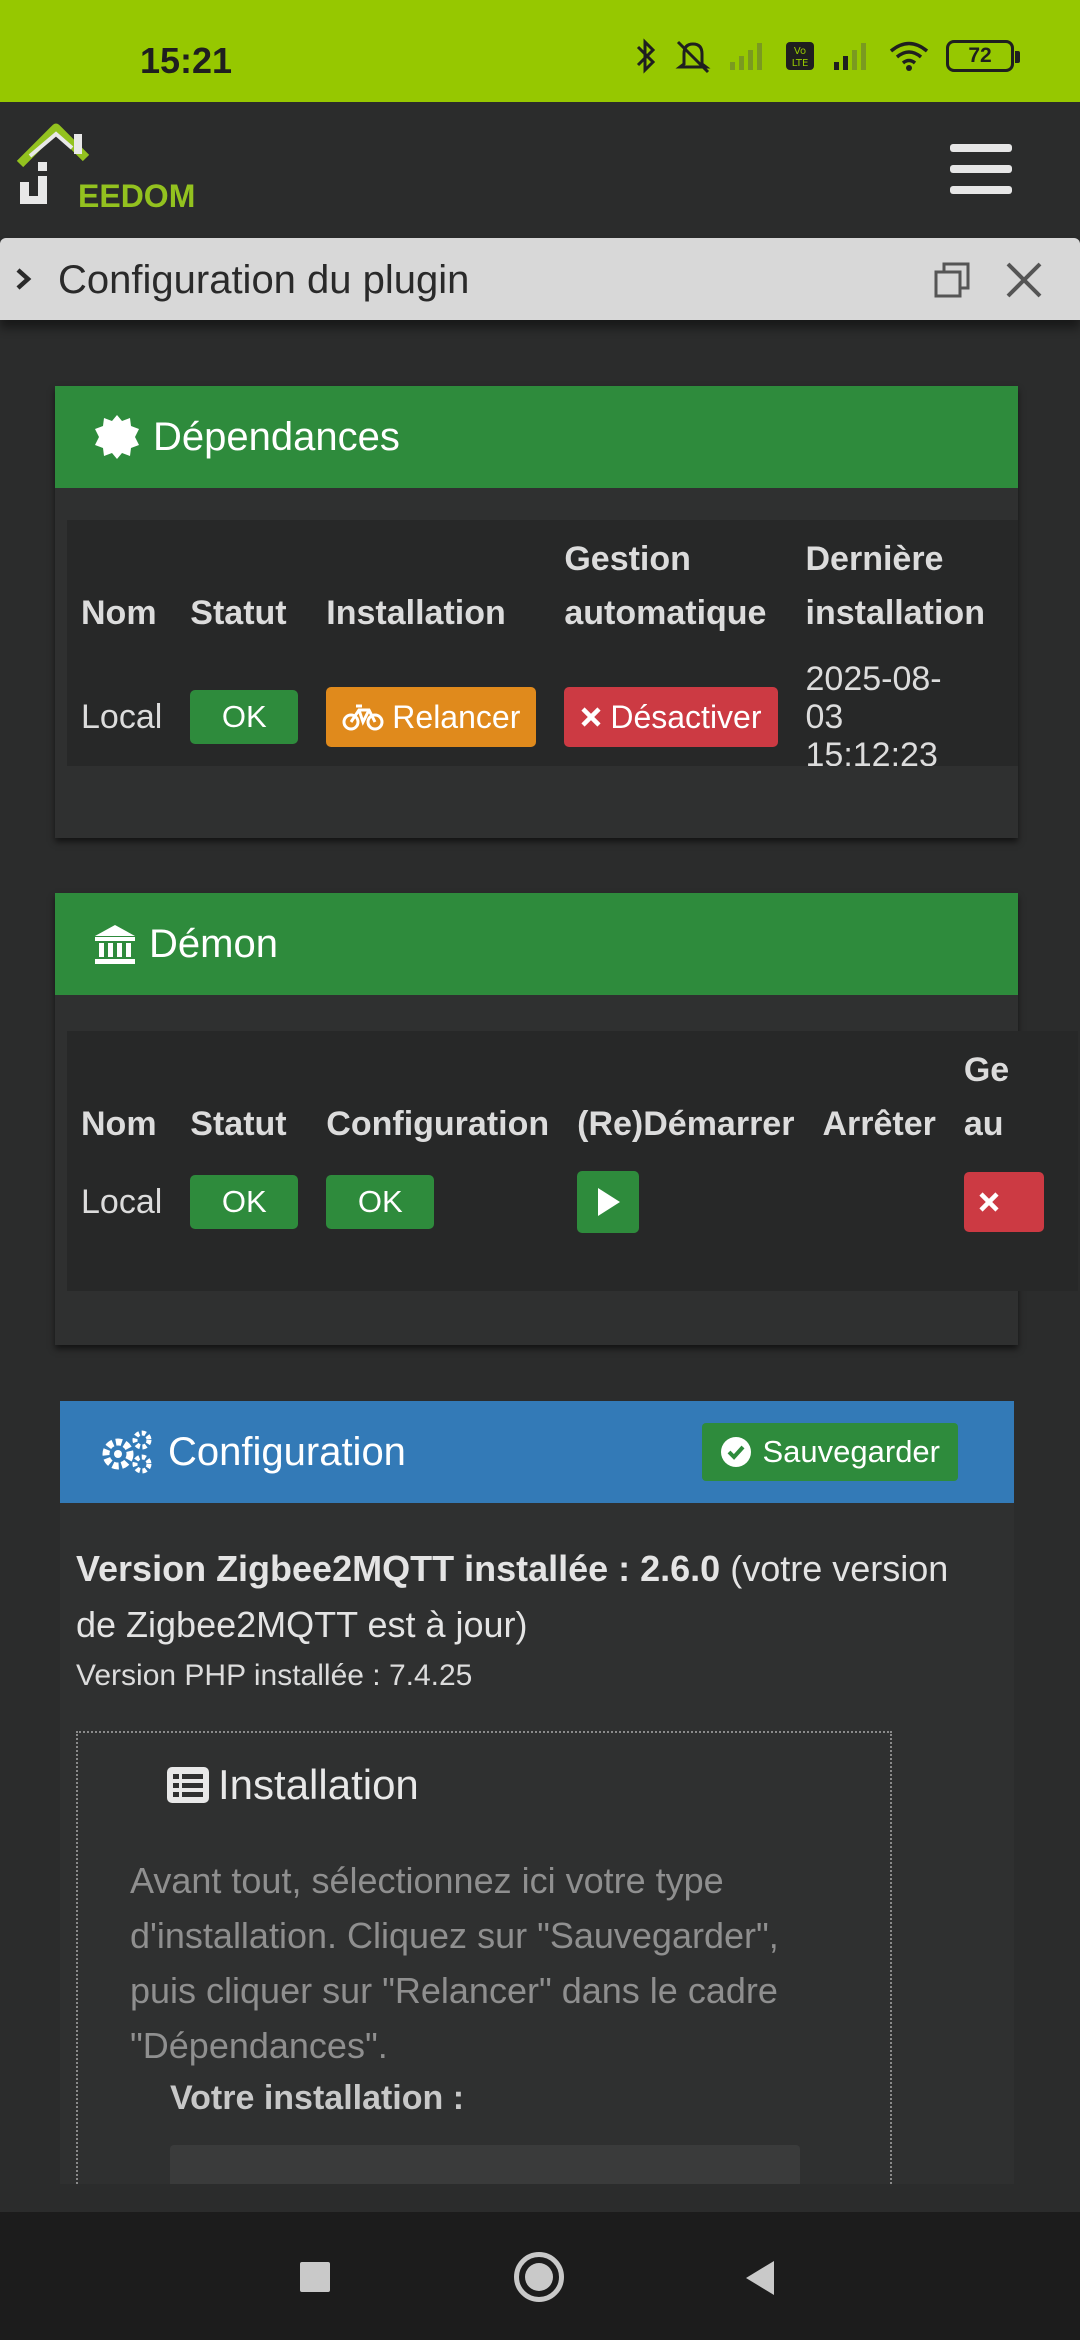  Describe the element at coordinates (380, 1202) in the screenshot. I see `configuration-badge: OK` at that location.